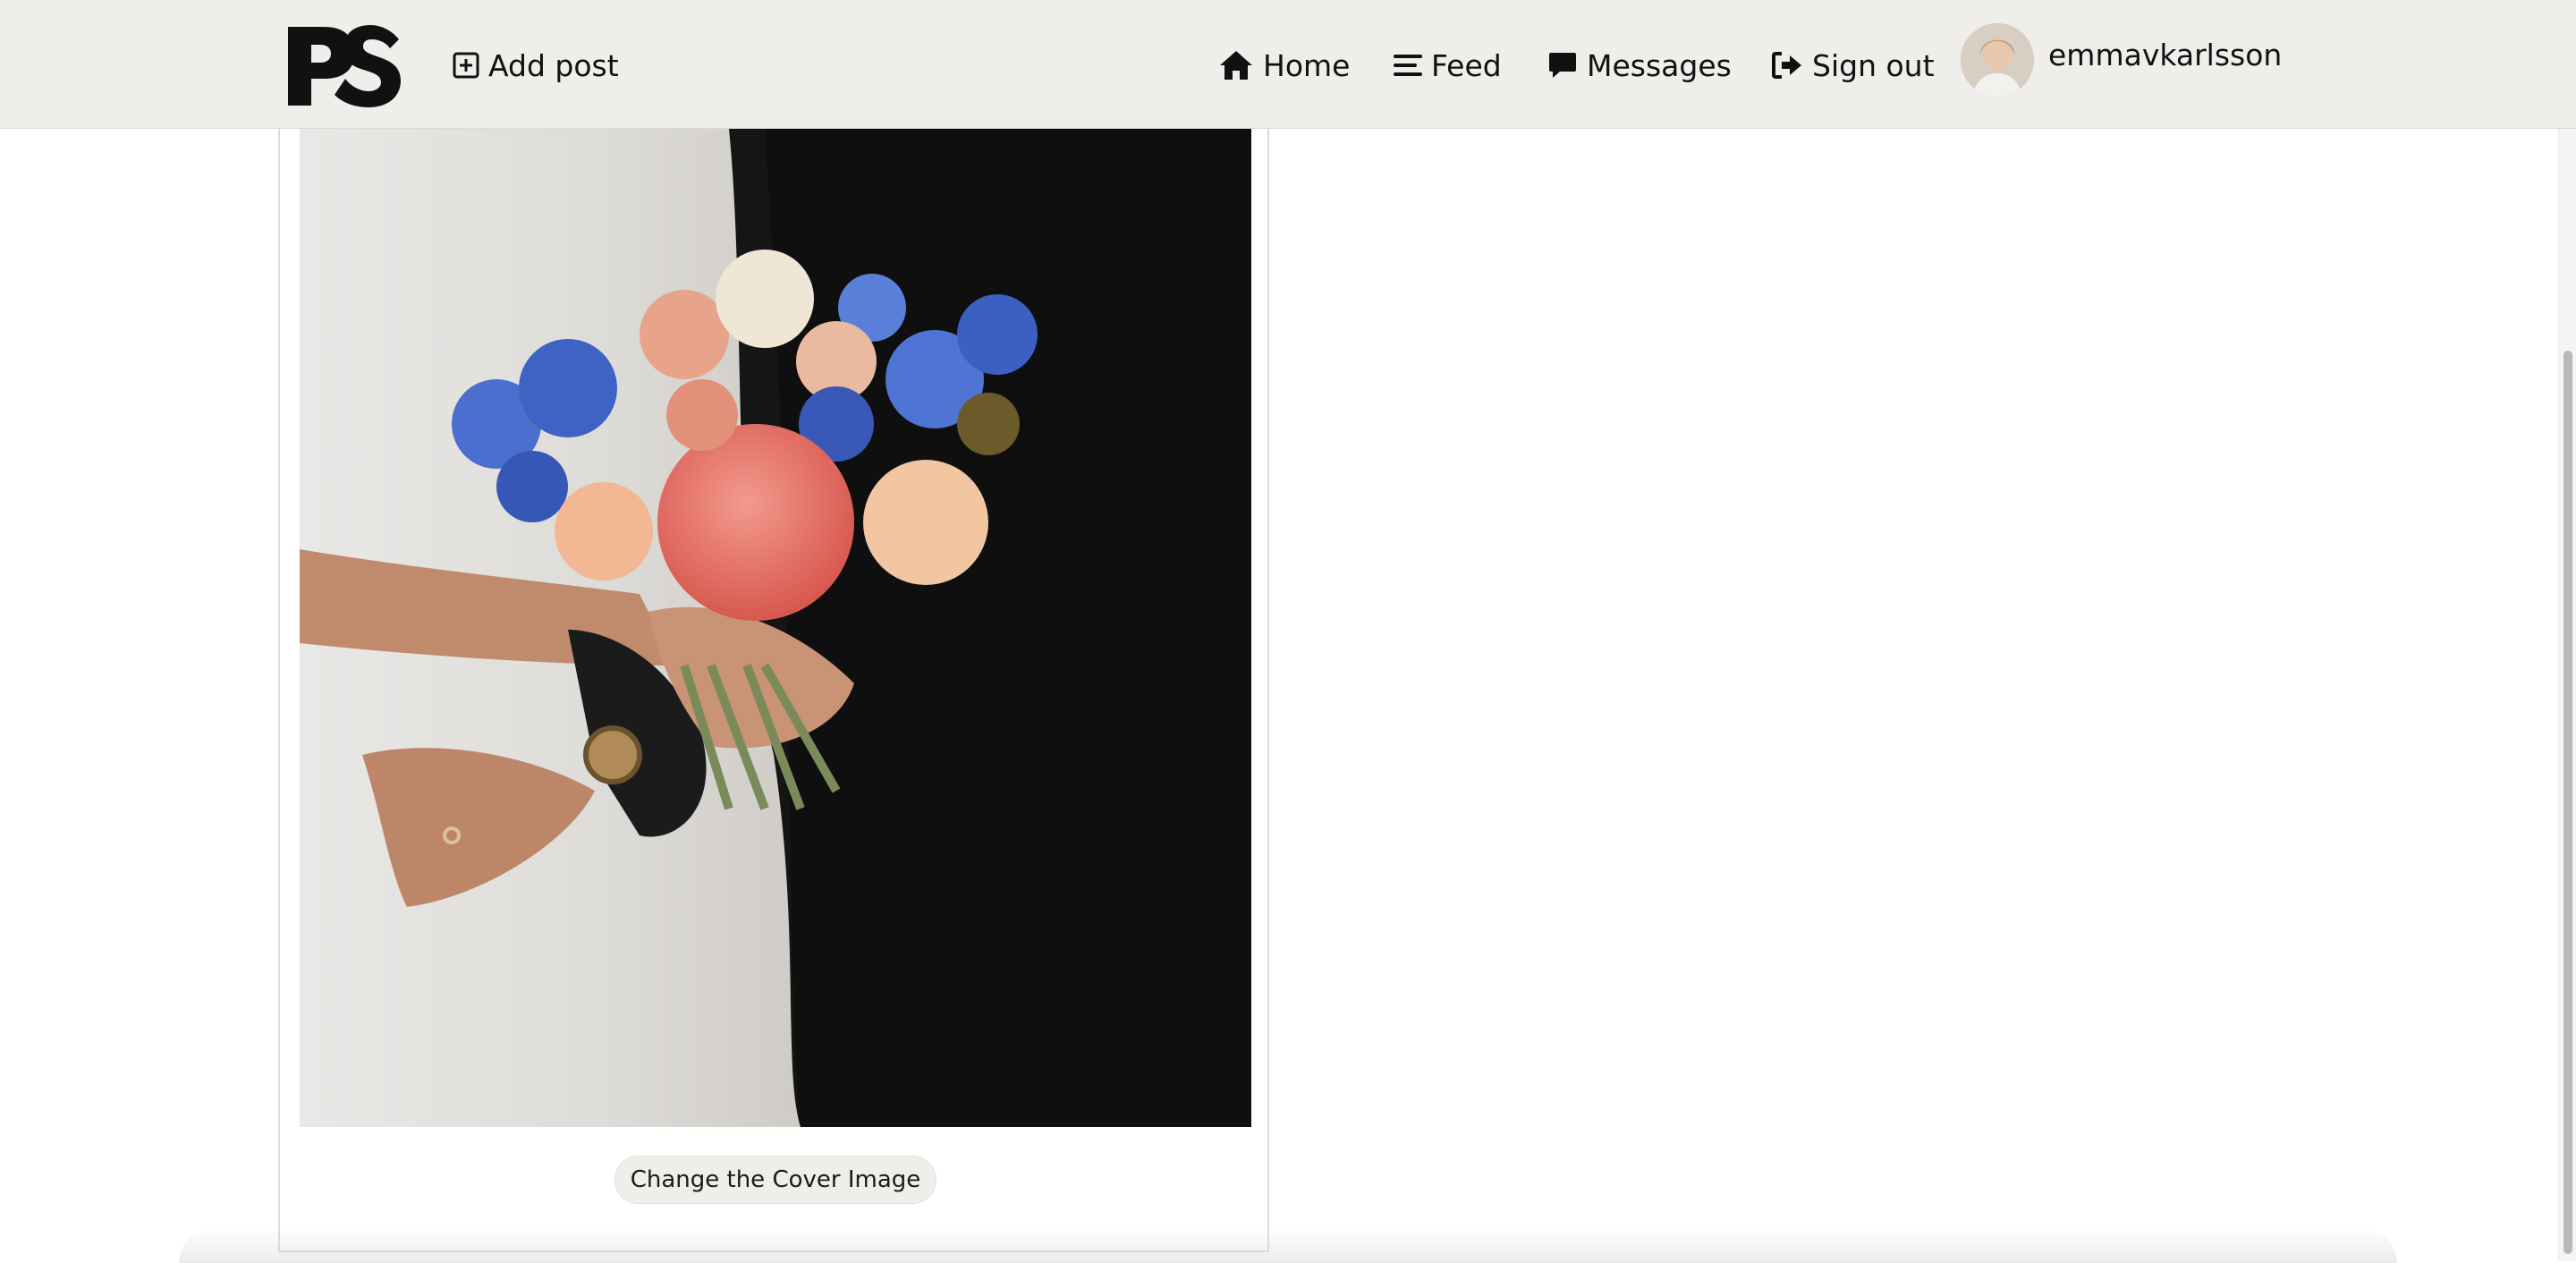  What do you see at coordinates (1562, 65) in the screenshot?
I see `messages-icon` at bounding box center [1562, 65].